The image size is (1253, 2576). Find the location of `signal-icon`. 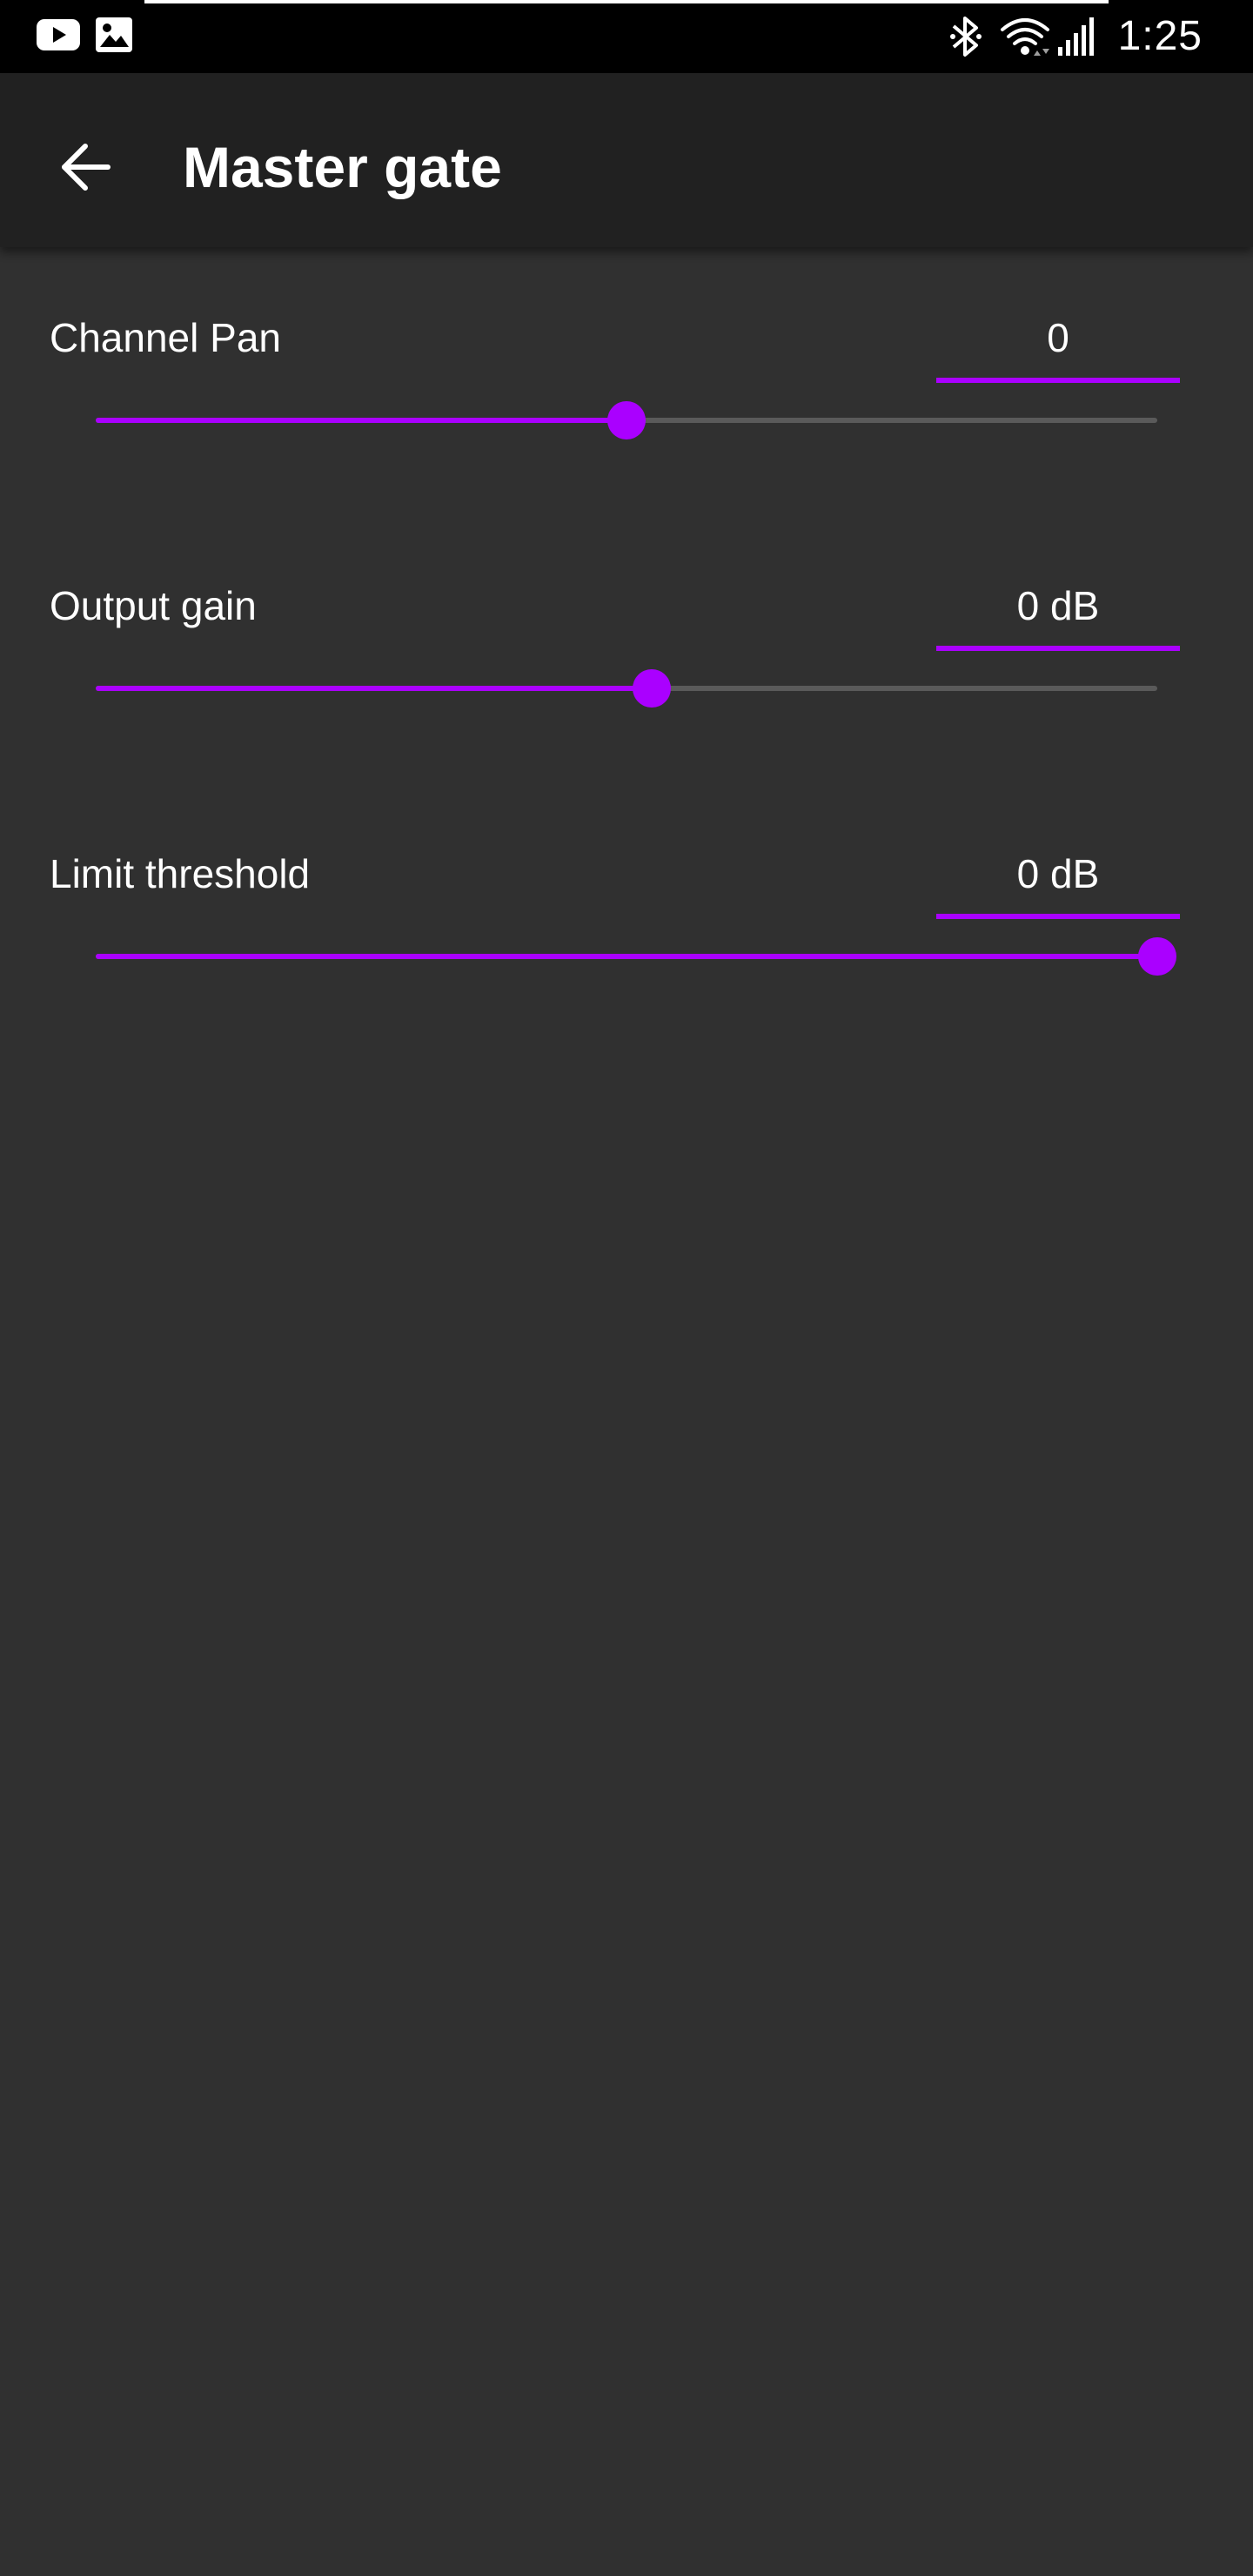

signal-icon is located at coordinates (1076, 39).